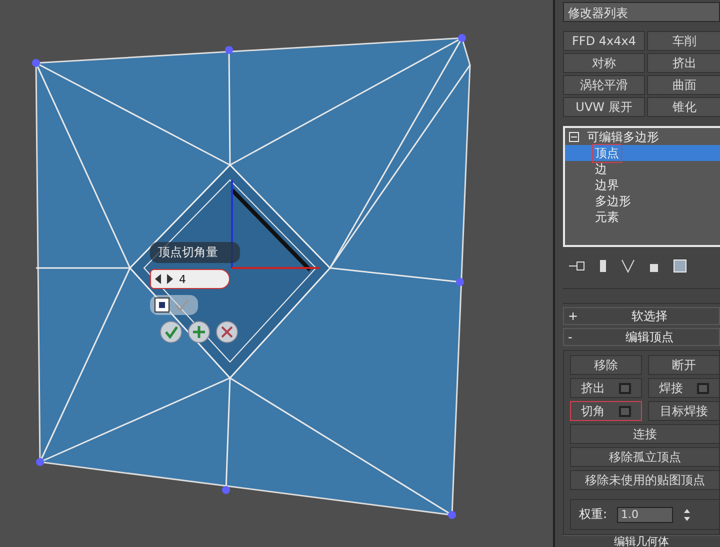 The image size is (720, 547). Describe the element at coordinates (593, 514) in the screenshot. I see `weight-label: 权重:` at that location.